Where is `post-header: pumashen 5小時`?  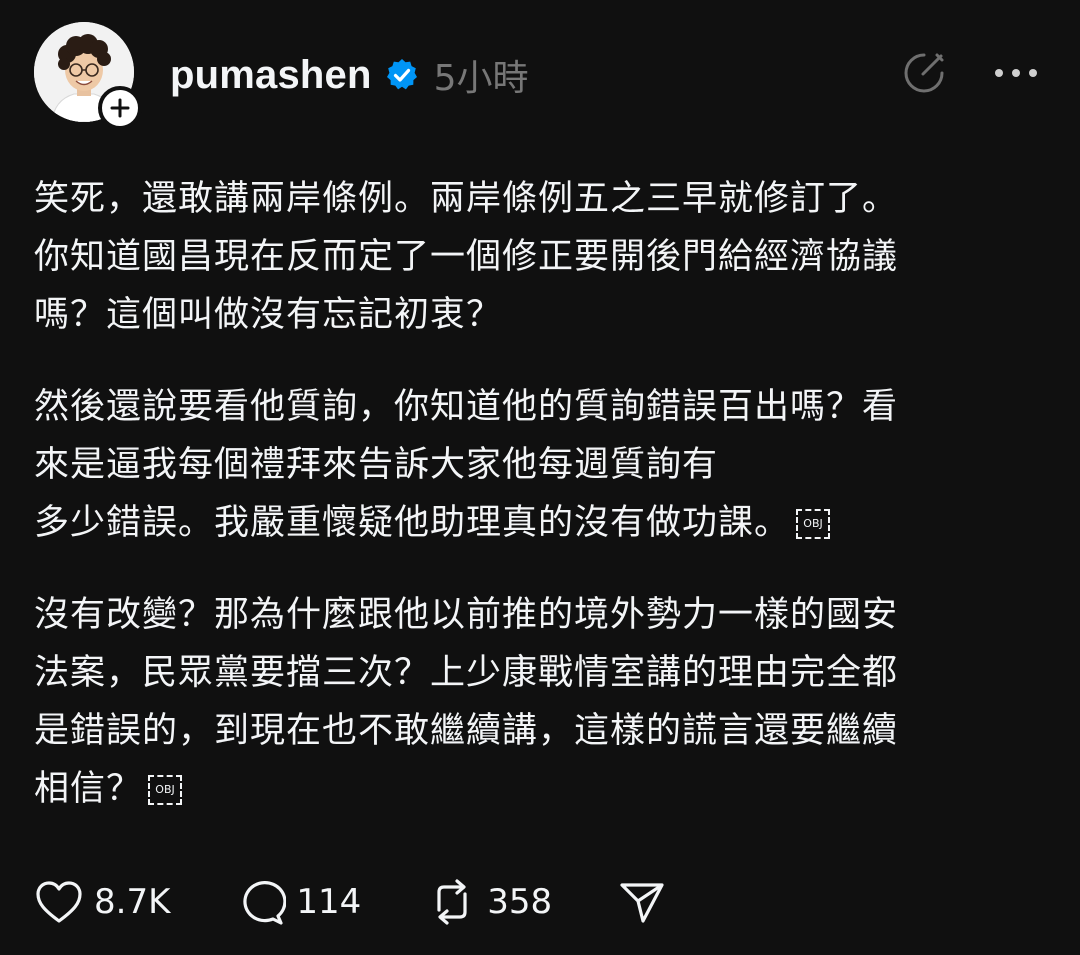 post-header: pumashen 5小時 is located at coordinates (349, 75).